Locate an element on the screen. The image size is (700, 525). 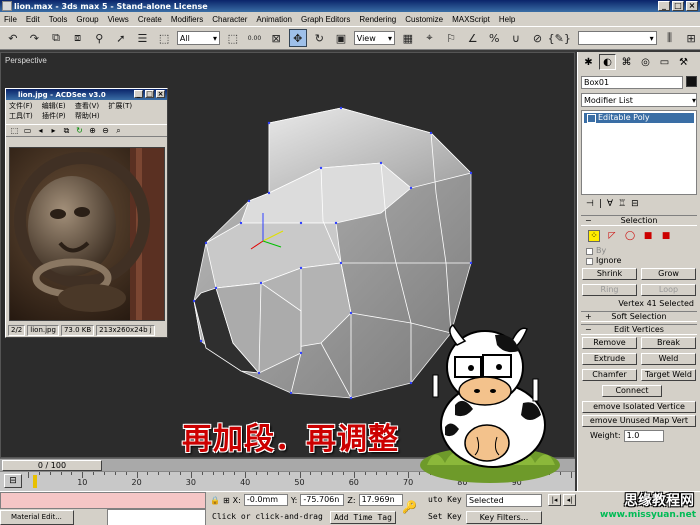
by-vertex-checkbox: By is located at coordinates (639, 251).